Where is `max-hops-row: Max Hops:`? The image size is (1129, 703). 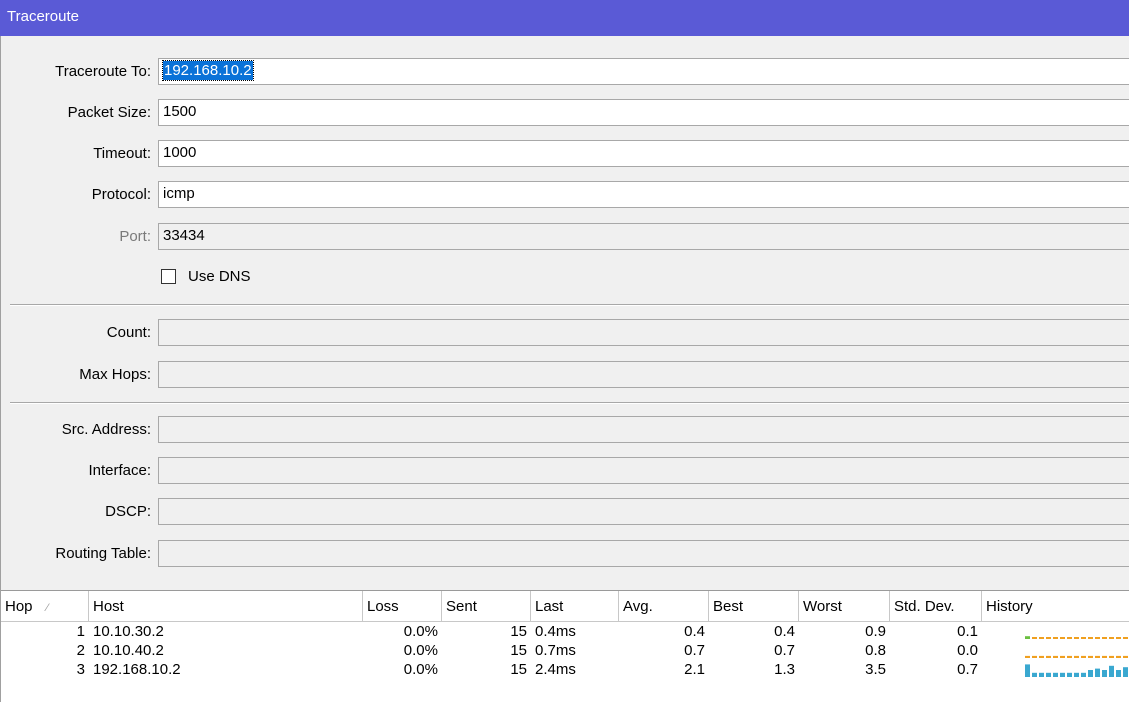
max-hops-row: Max Hops: is located at coordinates (565, 376).